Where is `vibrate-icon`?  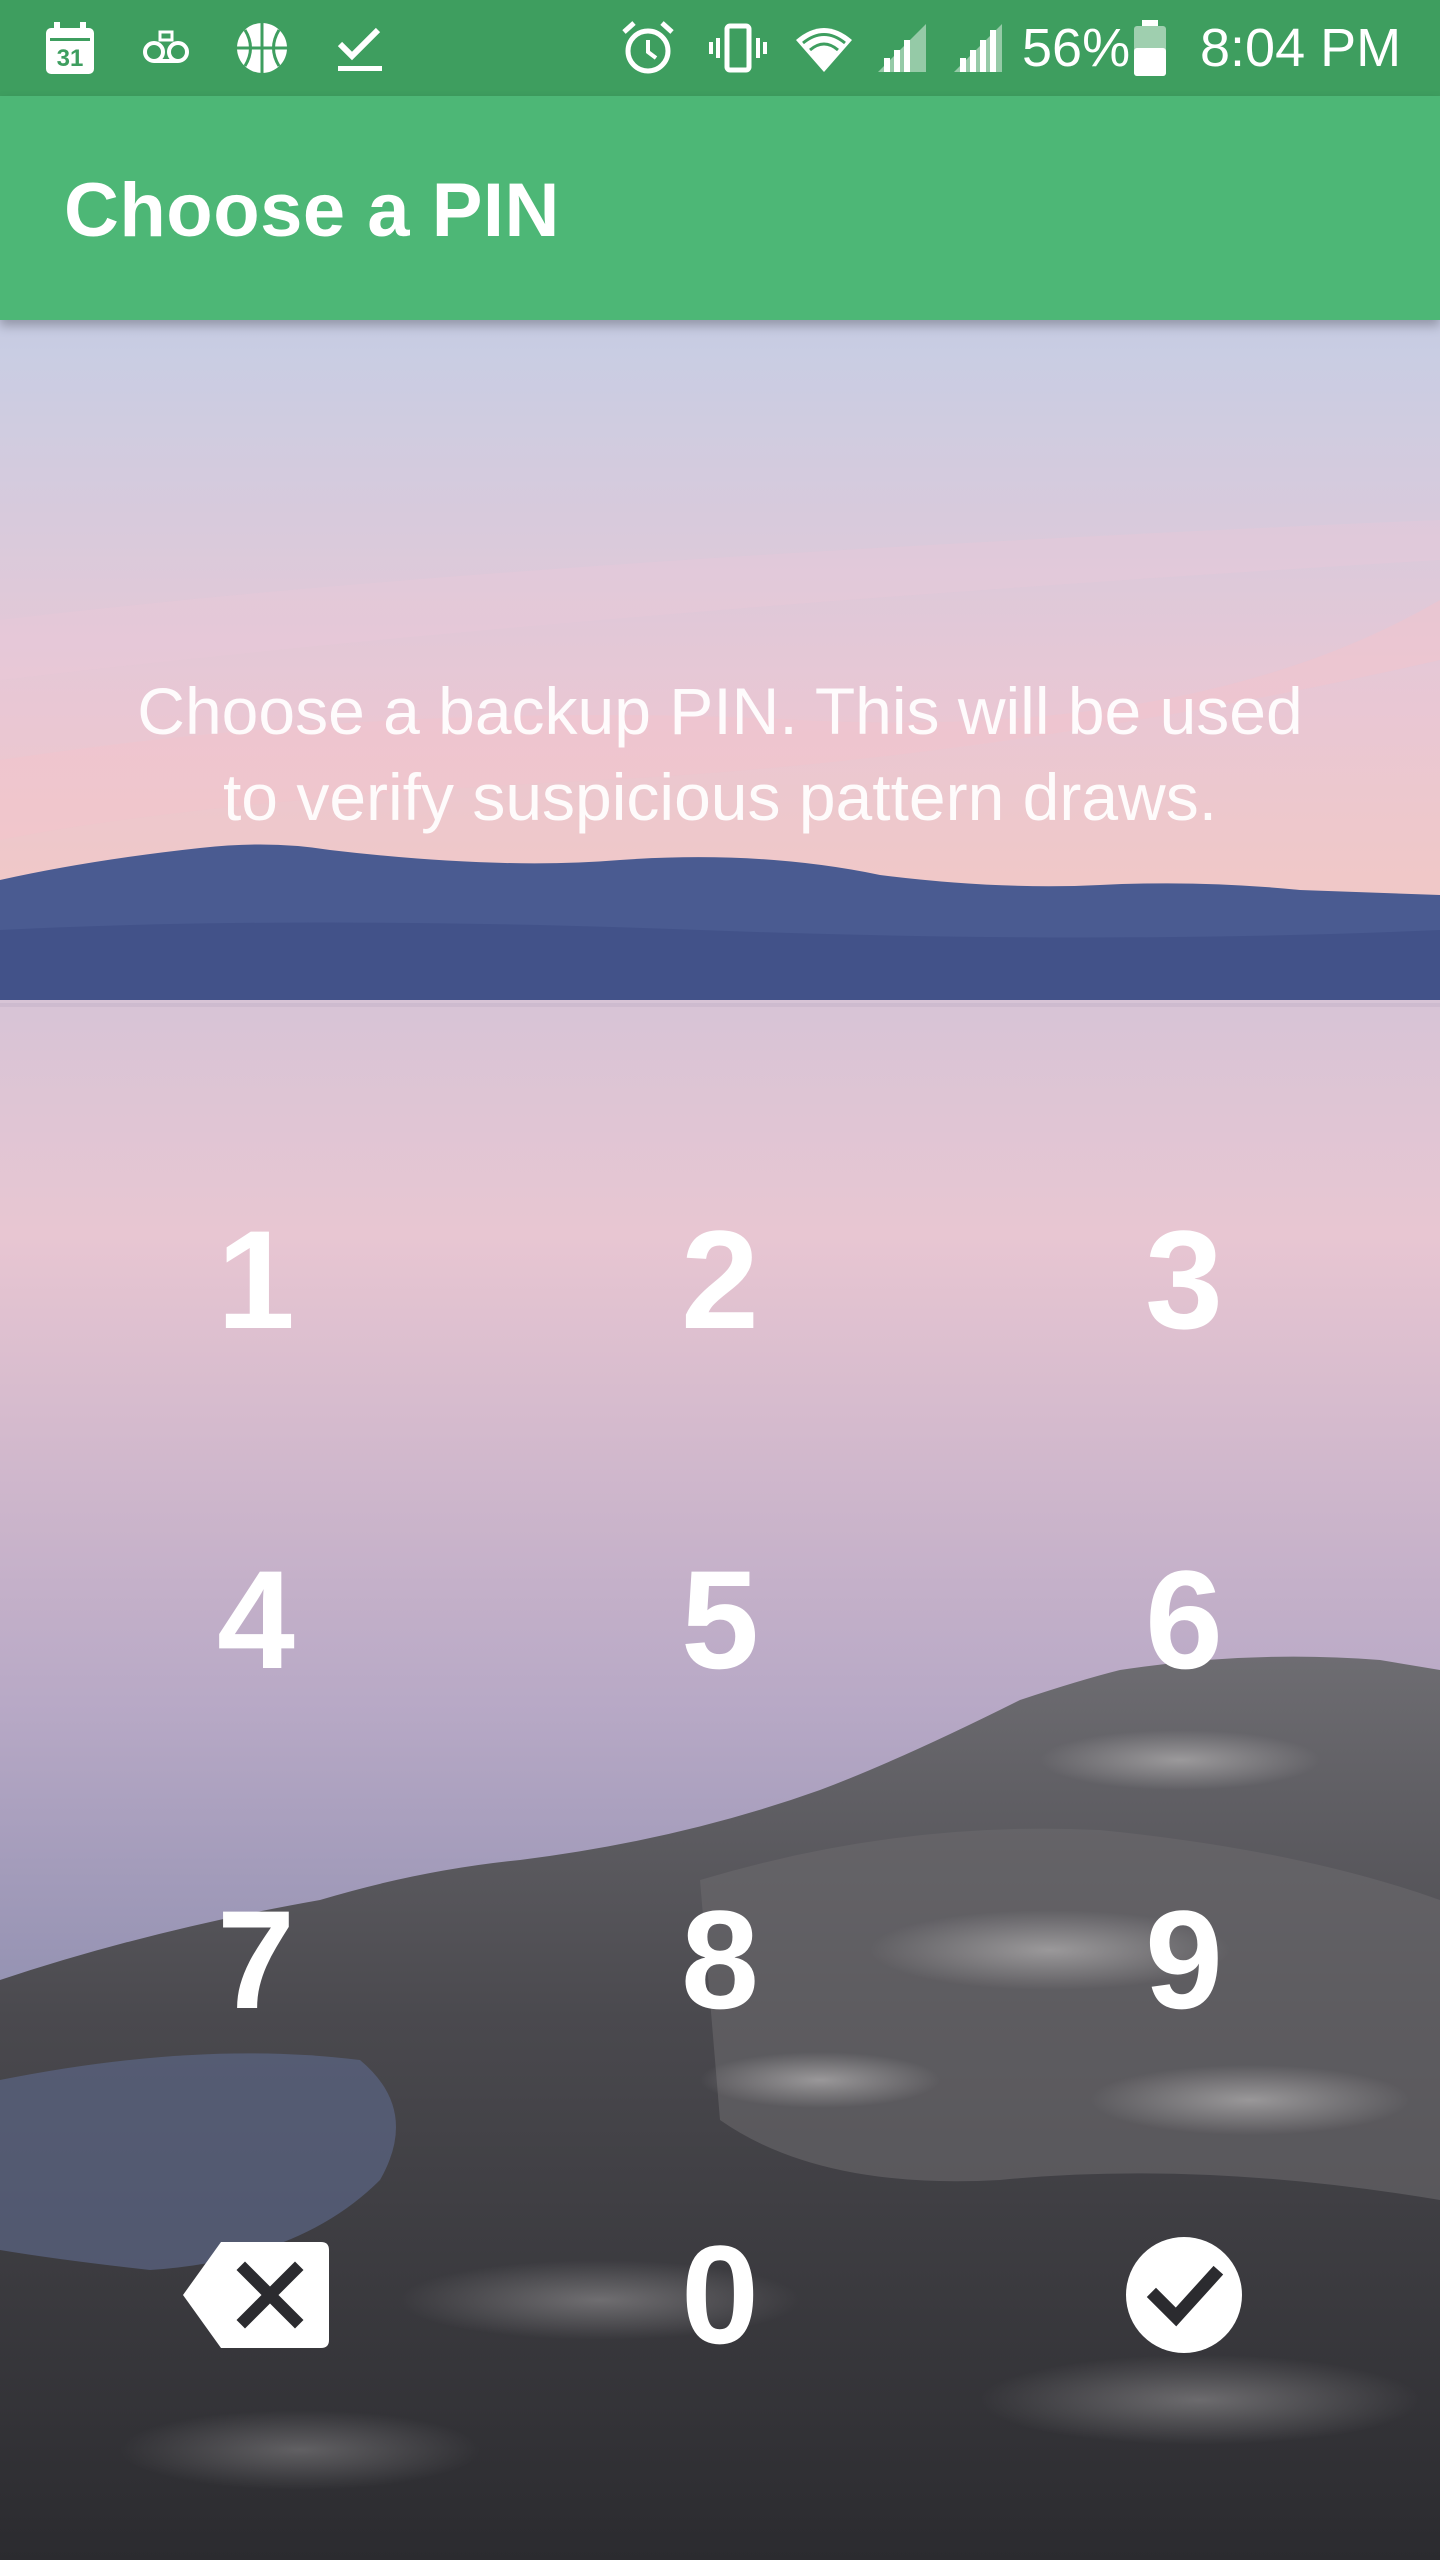
vibrate-icon is located at coordinates (738, 48).